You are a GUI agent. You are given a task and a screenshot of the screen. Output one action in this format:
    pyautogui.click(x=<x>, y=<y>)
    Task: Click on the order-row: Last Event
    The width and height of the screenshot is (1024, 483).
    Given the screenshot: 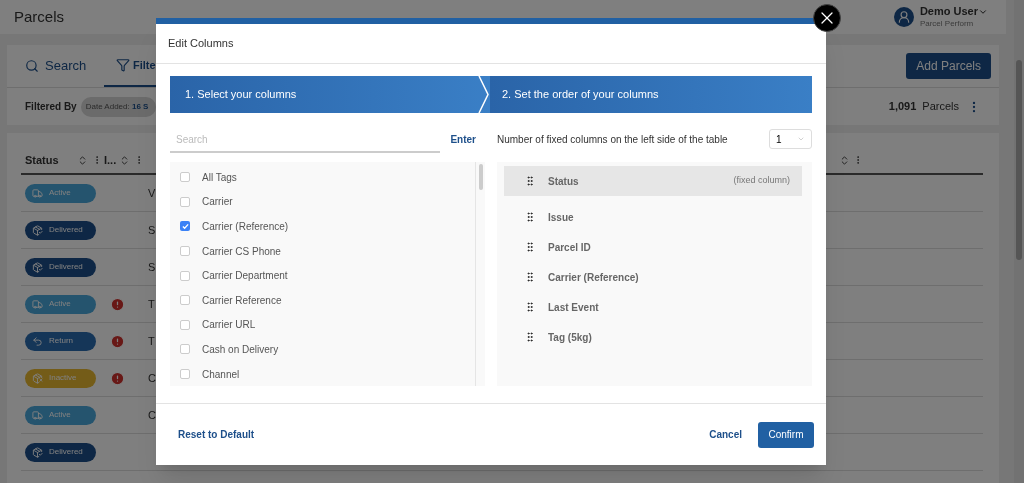 What is the action you would take?
    pyautogui.click(x=653, y=307)
    